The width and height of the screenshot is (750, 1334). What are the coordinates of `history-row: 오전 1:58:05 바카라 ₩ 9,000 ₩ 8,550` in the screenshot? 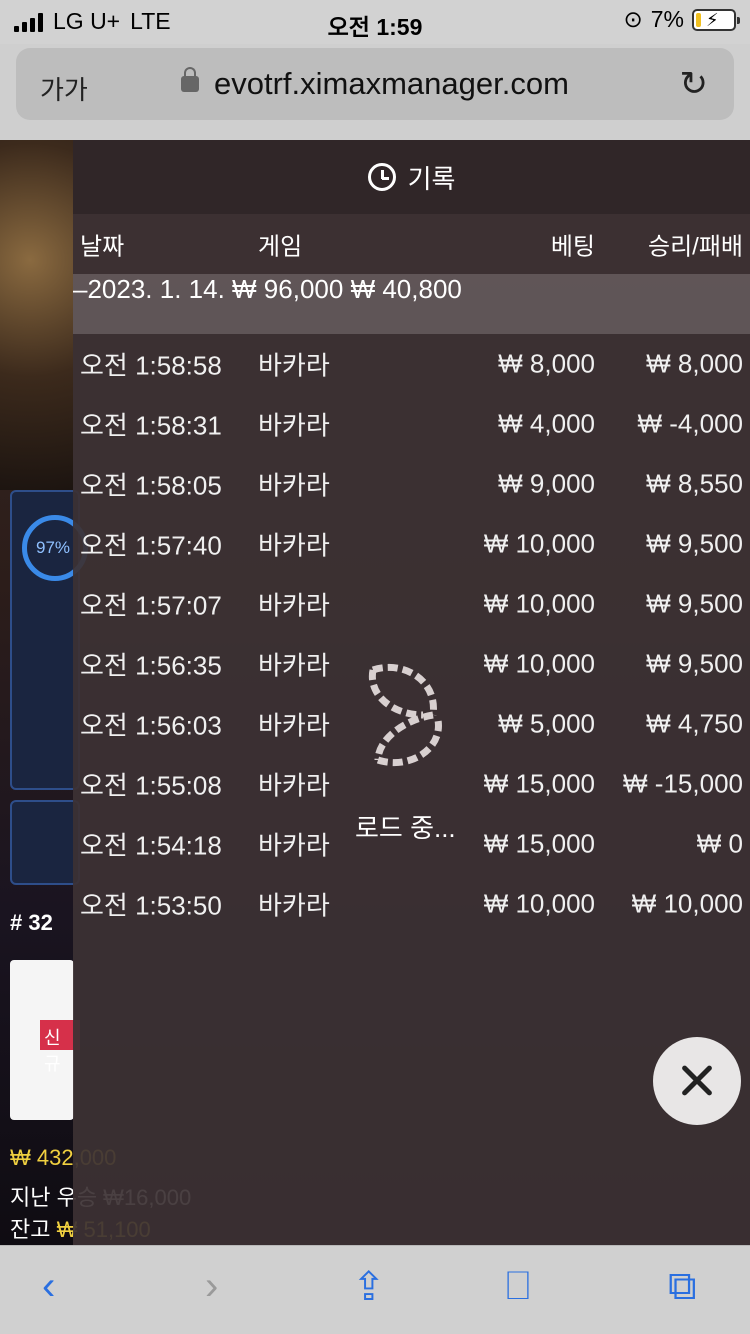 It's located at (411, 484).